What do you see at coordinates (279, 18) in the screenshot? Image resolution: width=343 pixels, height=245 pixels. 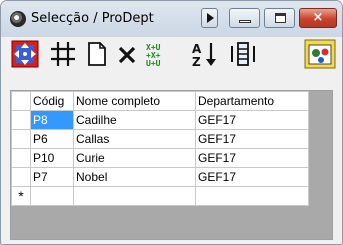 I see `maximize-button` at bounding box center [279, 18].